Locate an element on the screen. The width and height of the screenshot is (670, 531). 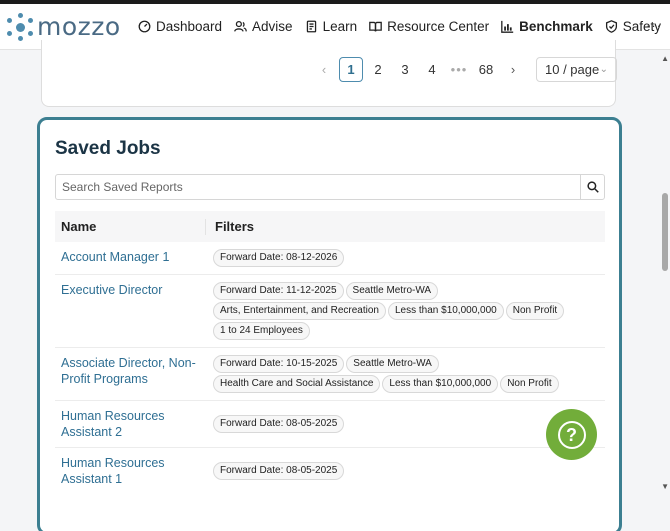
job-name-link: Account Manager 1 is located at coordinates (130, 258).